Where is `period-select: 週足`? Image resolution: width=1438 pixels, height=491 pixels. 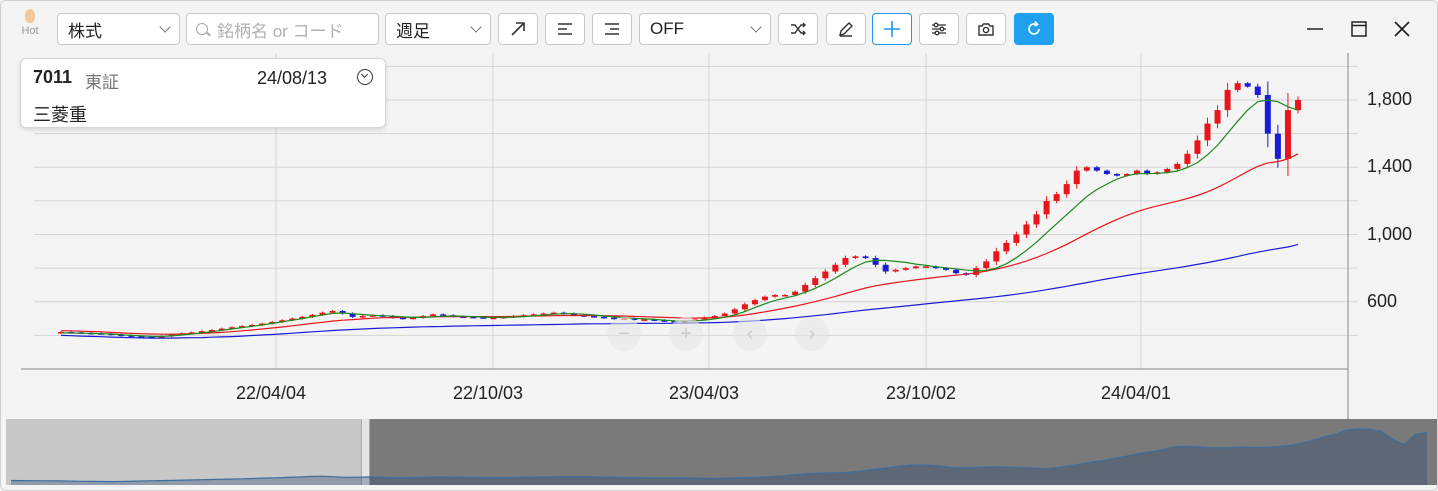
period-select: 週足 is located at coordinates (438, 29).